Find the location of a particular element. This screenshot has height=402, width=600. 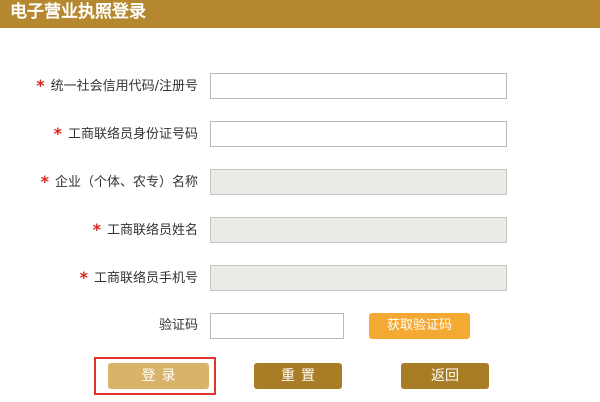

liaison-id-row: * 工商联络员身份证号码 is located at coordinates (300, 134).